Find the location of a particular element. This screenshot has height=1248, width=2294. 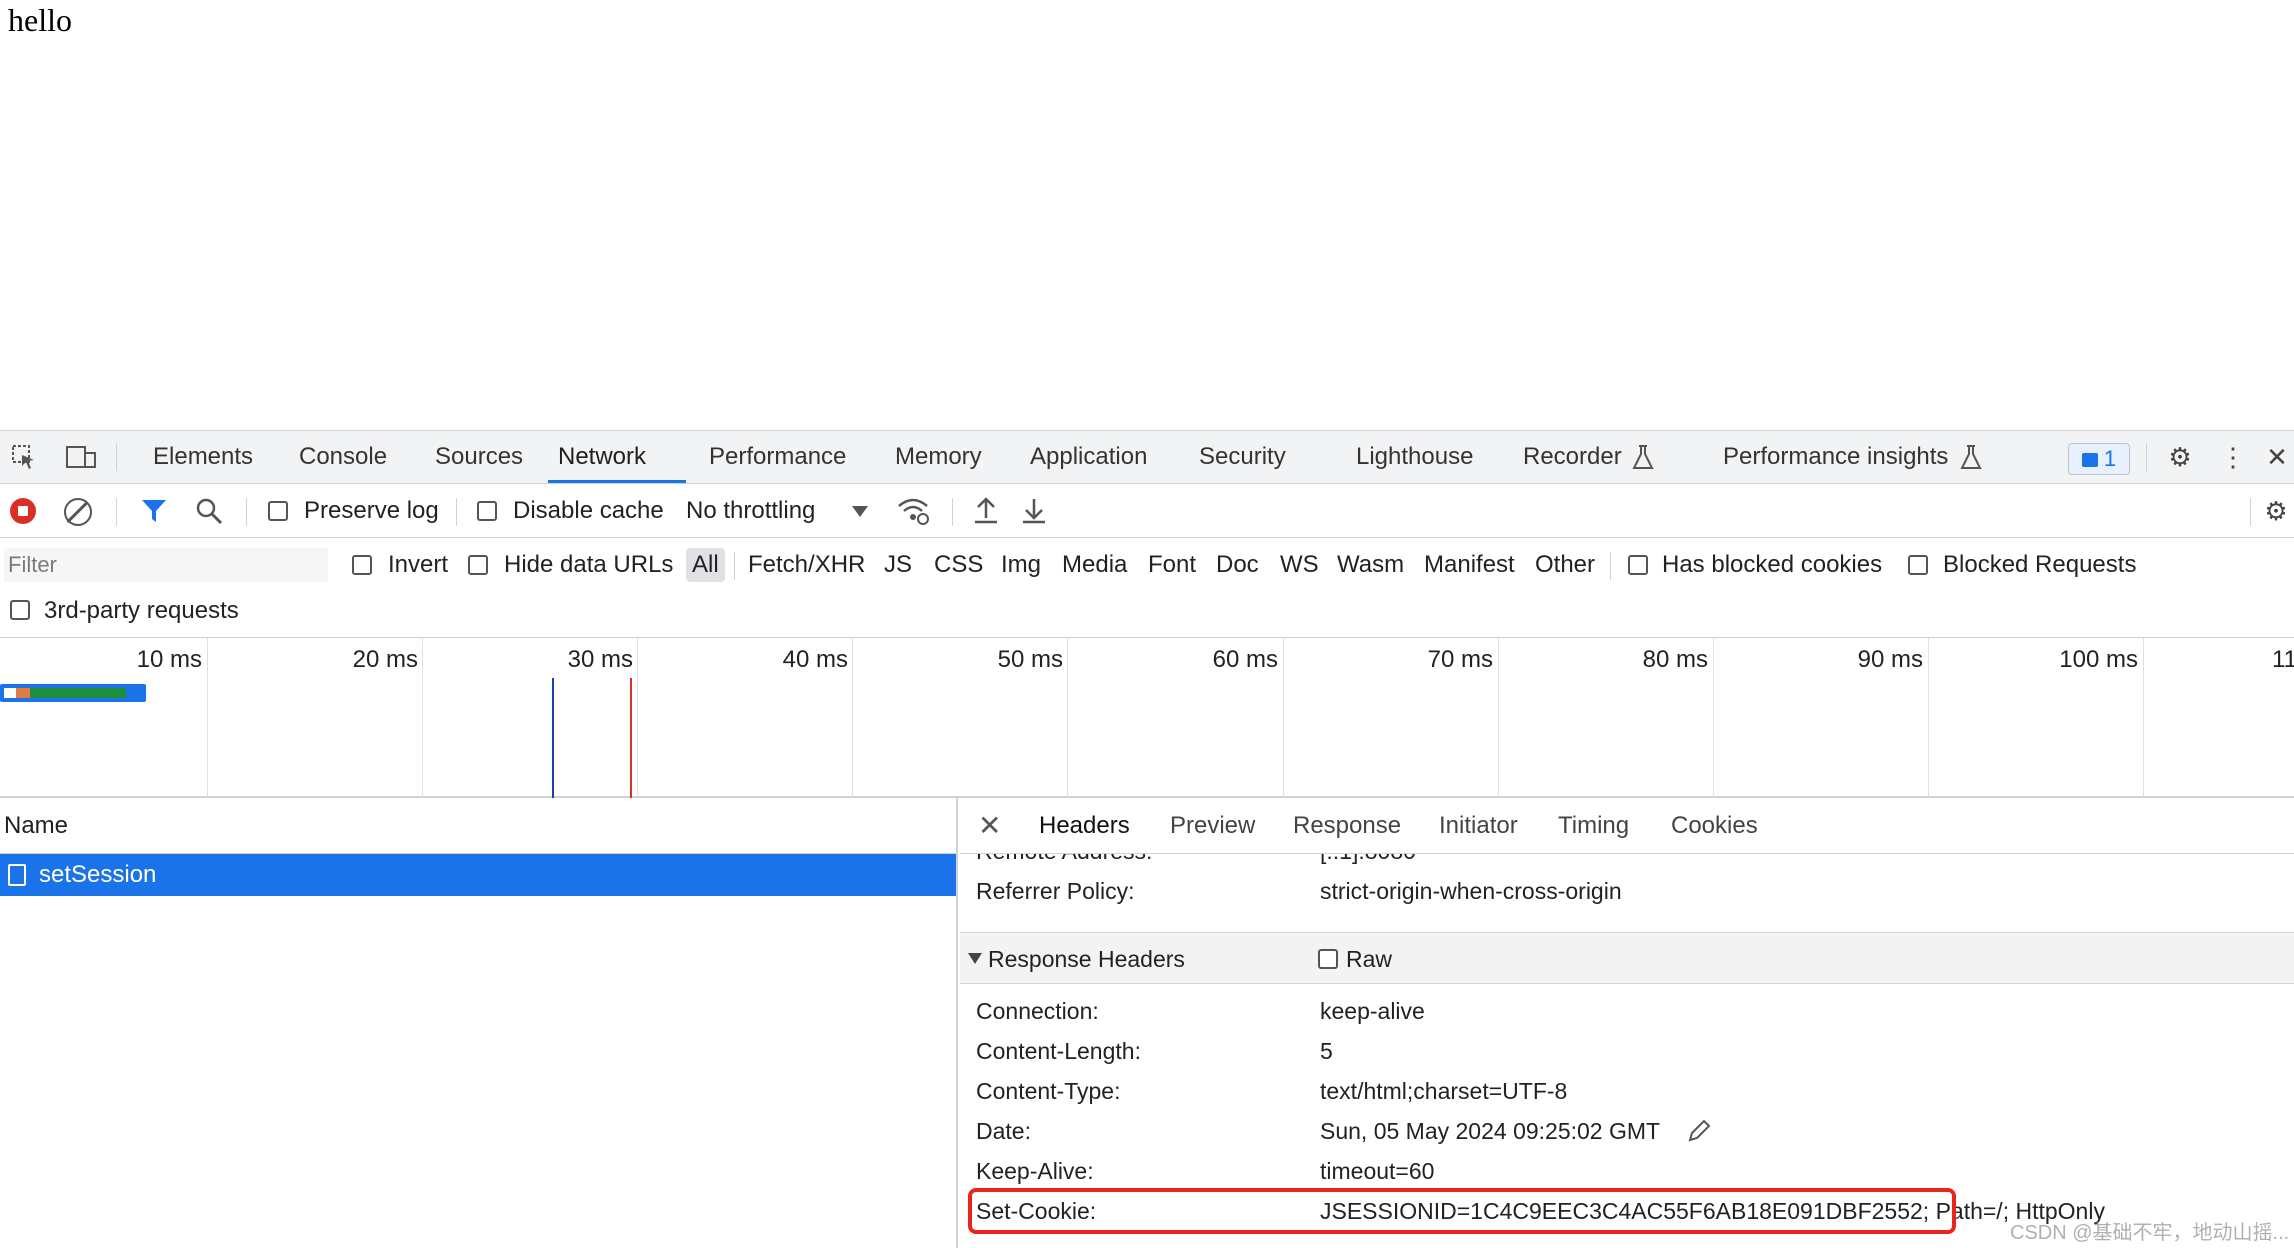

disable-cache-checkbox is located at coordinates (487, 511).